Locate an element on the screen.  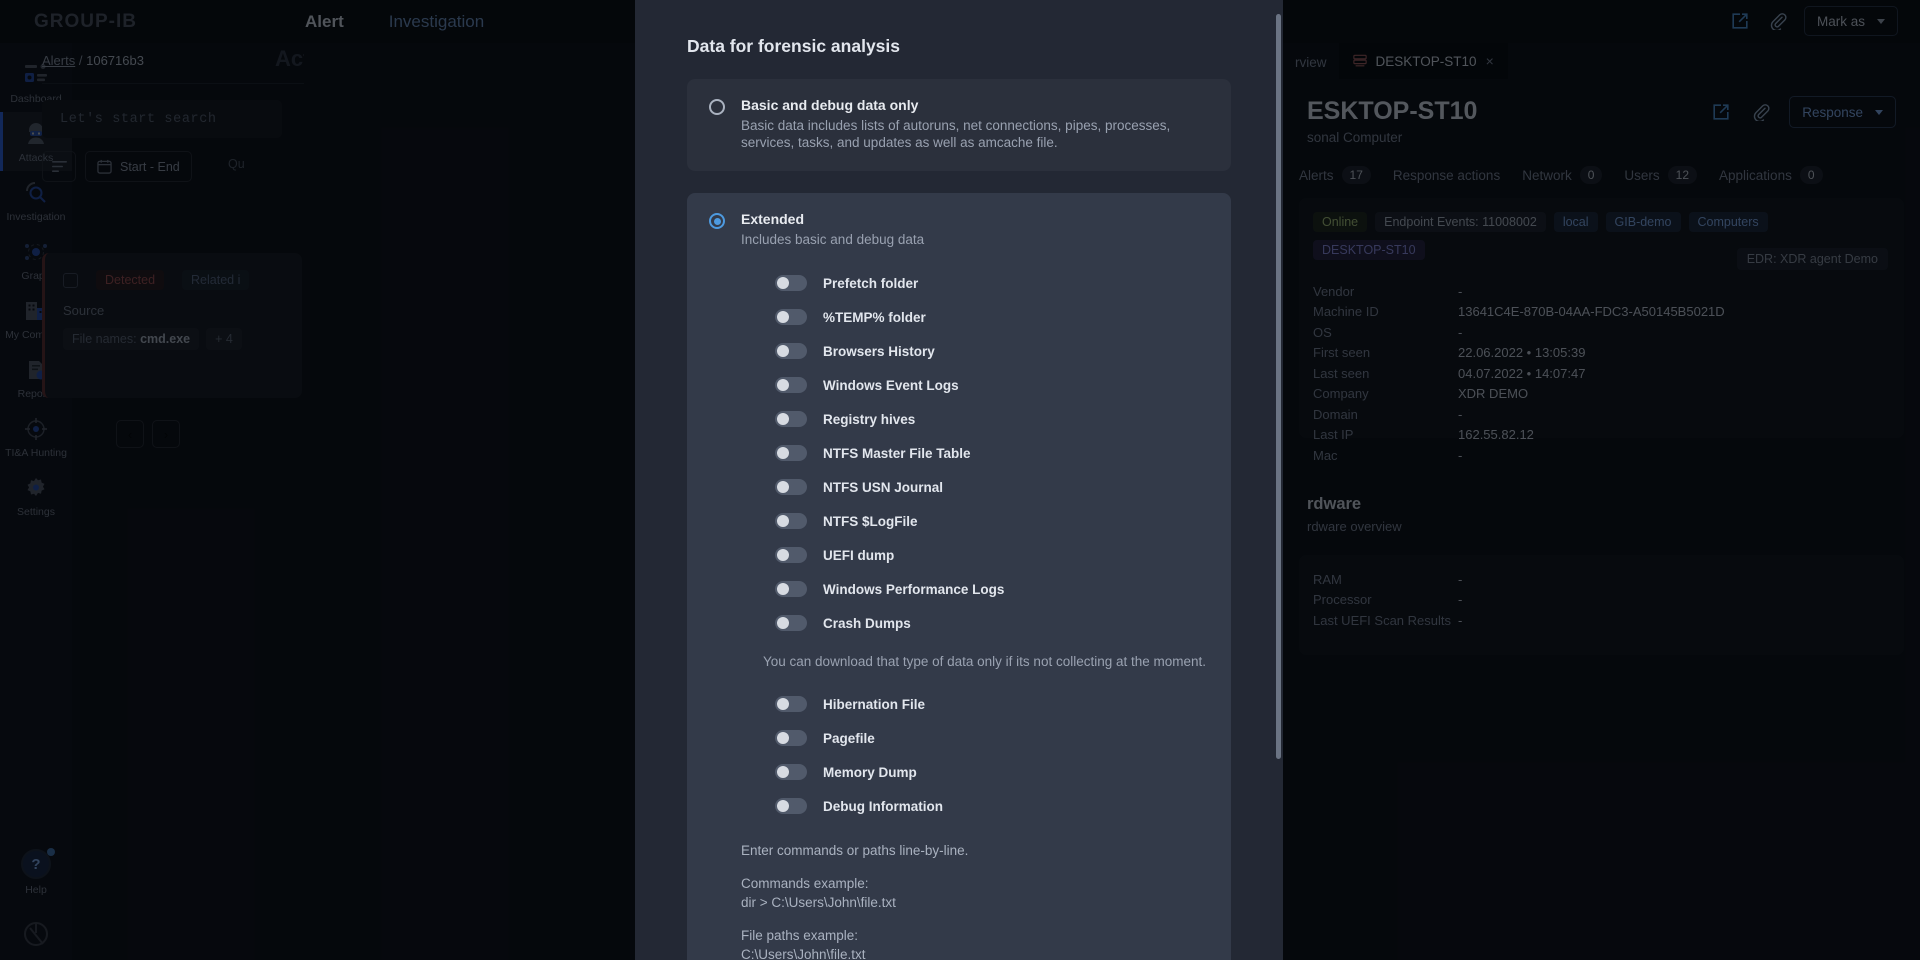
toggle-row: Windows Performance Logs is located at coordinates (992, 589).